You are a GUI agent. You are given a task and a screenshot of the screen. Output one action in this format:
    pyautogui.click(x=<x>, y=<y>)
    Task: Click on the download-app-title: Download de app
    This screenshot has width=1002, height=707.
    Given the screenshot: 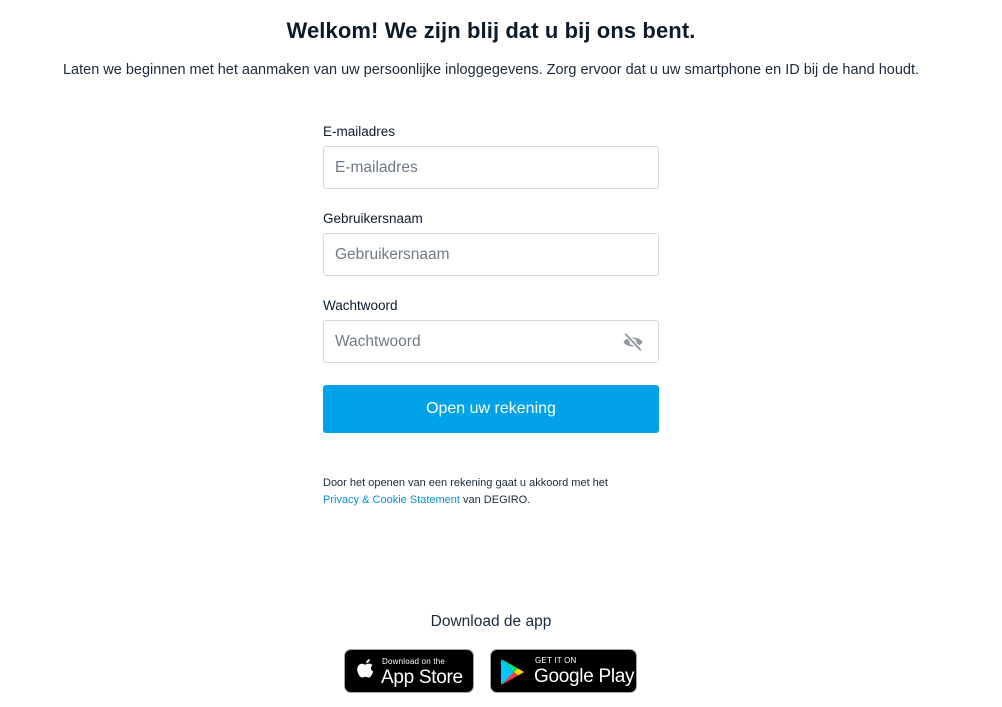 What is the action you would take?
    pyautogui.click(x=491, y=621)
    